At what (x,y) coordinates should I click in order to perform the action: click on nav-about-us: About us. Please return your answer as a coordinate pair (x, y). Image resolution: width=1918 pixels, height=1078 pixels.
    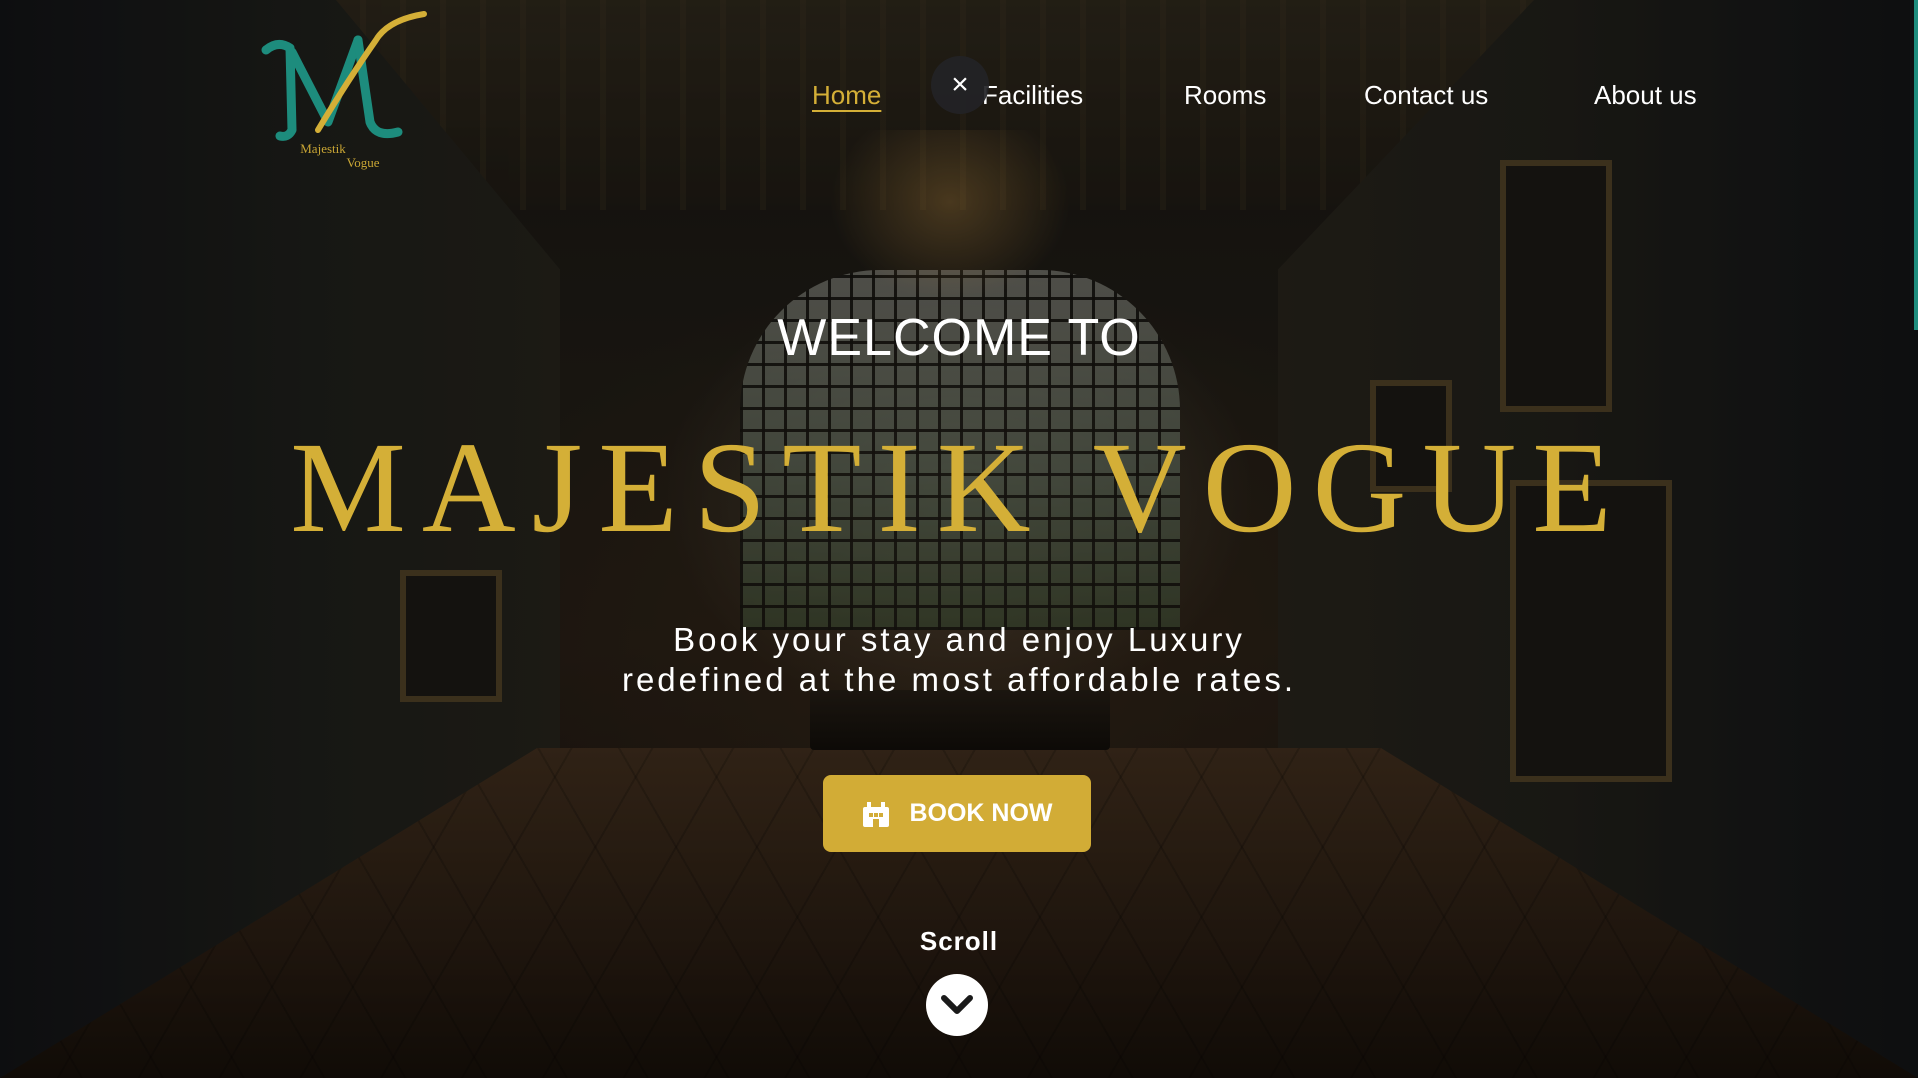
    Looking at the image, I should click on (1645, 95).